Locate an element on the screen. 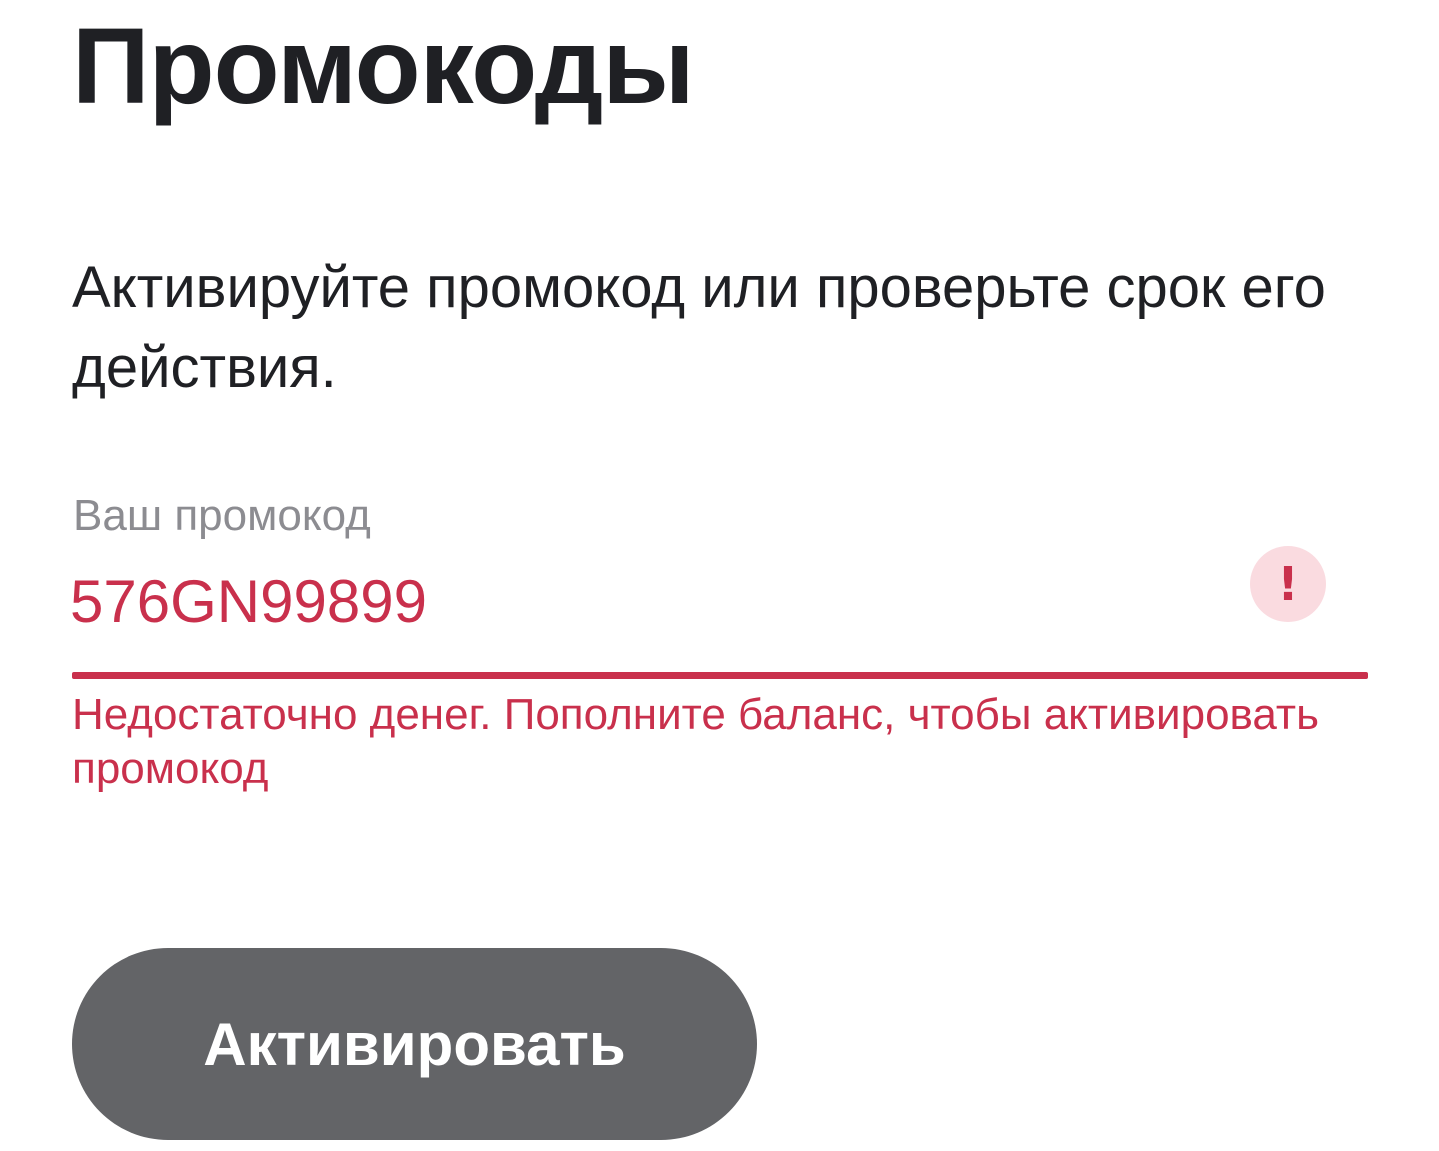 This screenshot has height=1151, width=1439. page-title: Промокоды is located at coordinates (383, 65).